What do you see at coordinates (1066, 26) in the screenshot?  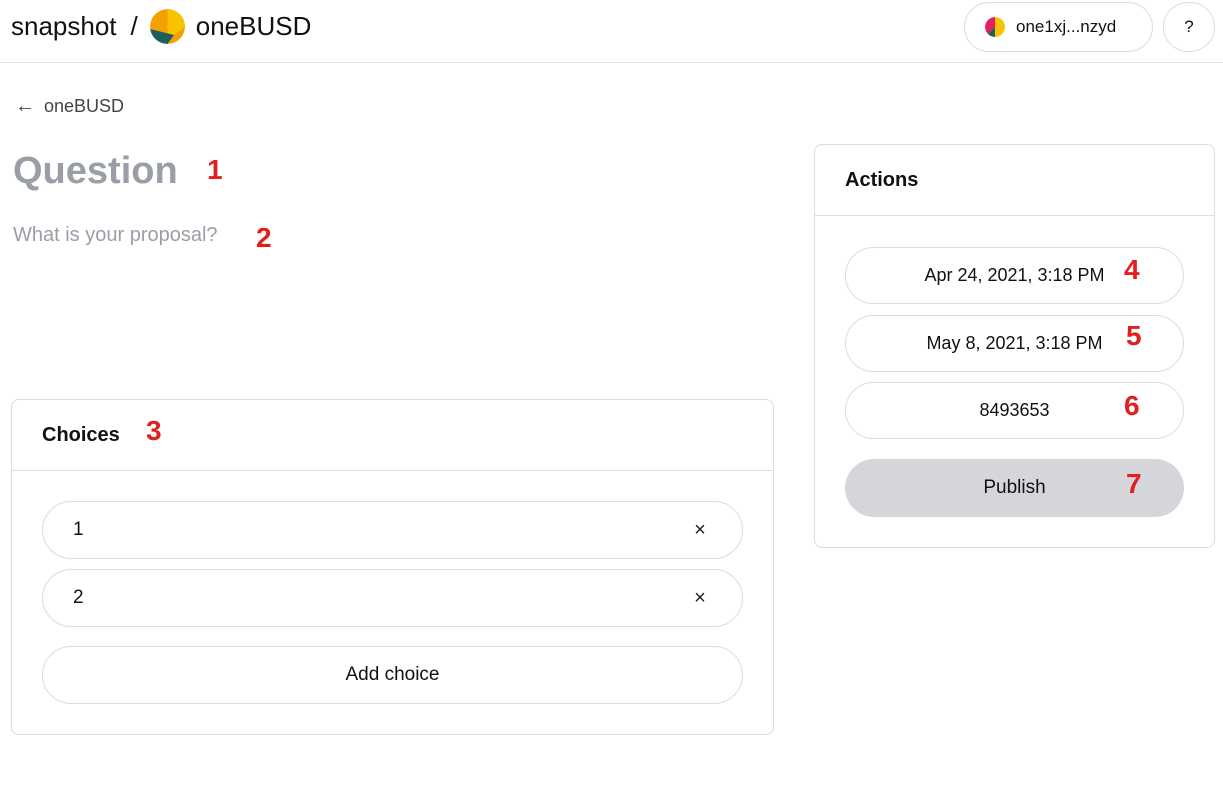 I see `wallet-address: one1xj...nzyd` at bounding box center [1066, 26].